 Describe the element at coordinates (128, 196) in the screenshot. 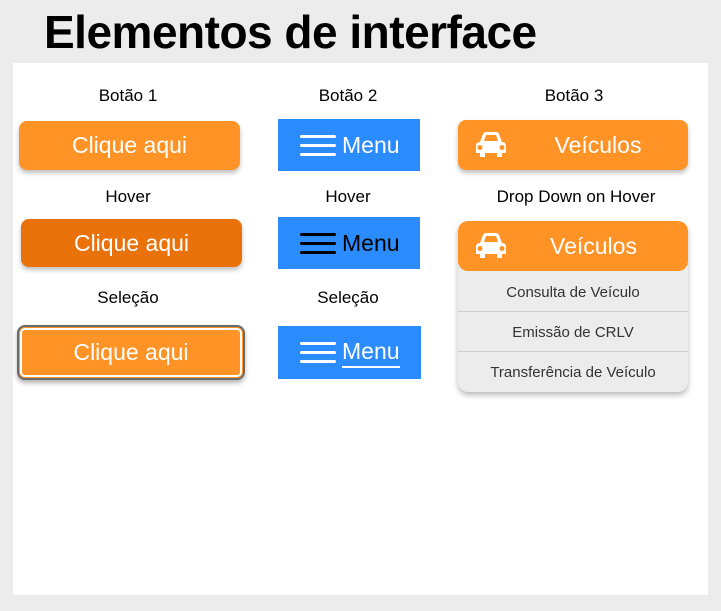

I see `label-hover-1: Hover` at that location.